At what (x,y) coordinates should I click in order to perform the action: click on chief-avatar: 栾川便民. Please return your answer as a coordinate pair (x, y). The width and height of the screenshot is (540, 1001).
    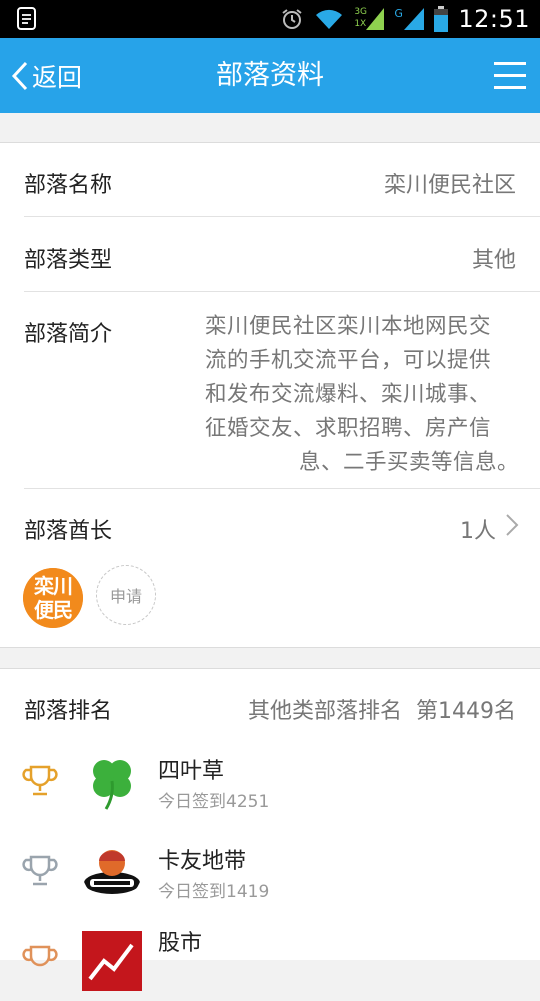
    Looking at the image, I should click on (53, 598).